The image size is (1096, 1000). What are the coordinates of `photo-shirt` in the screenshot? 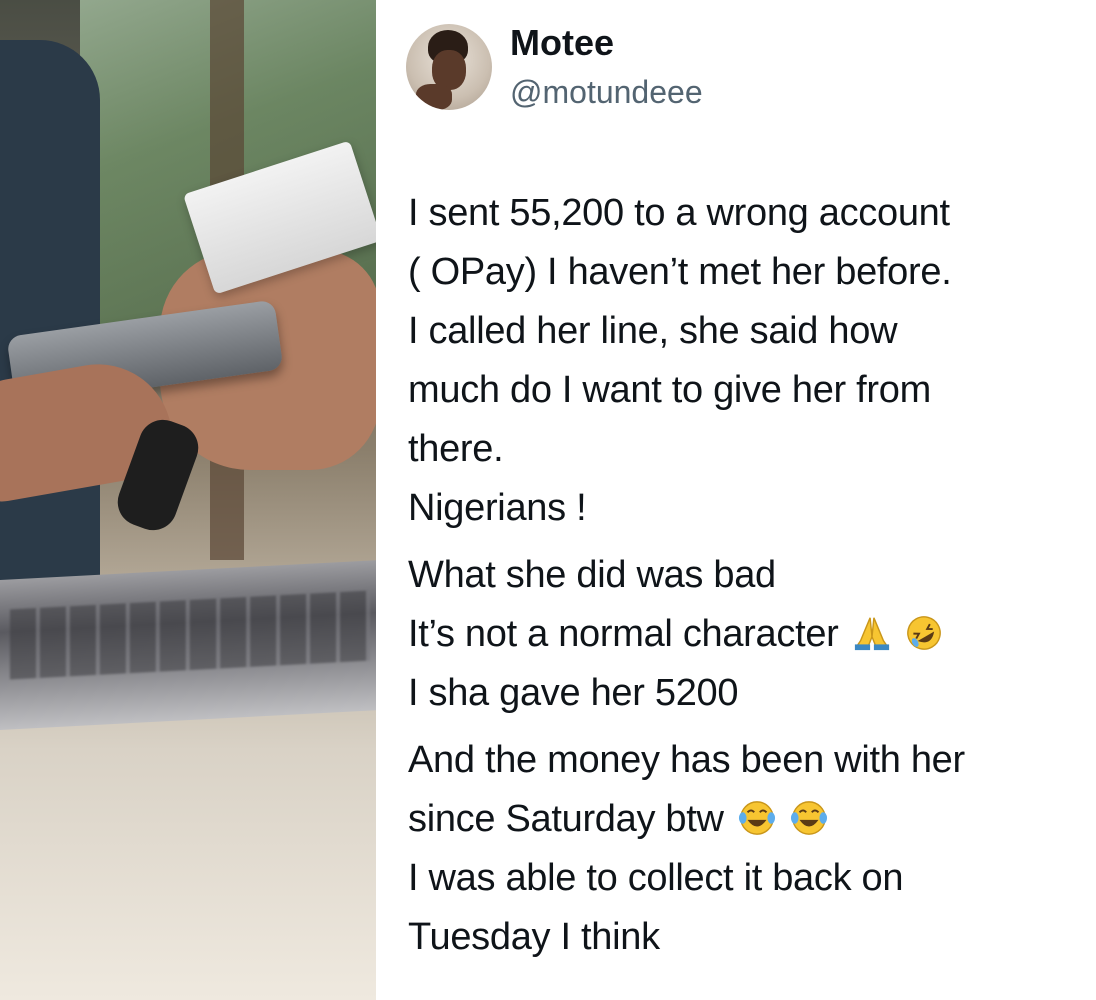 It's located at (50, 320).